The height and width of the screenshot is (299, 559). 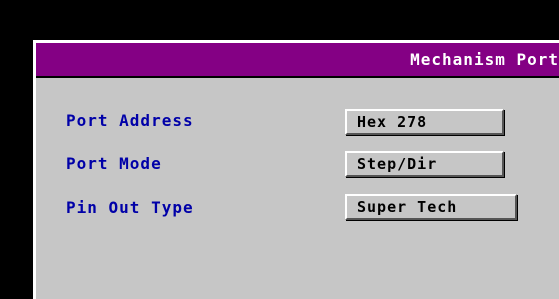 What do you see at coordinates (431, 207) in the screenshot?
I see `pin-out-type-button: Super Tech` at bounding box center [431, 207].